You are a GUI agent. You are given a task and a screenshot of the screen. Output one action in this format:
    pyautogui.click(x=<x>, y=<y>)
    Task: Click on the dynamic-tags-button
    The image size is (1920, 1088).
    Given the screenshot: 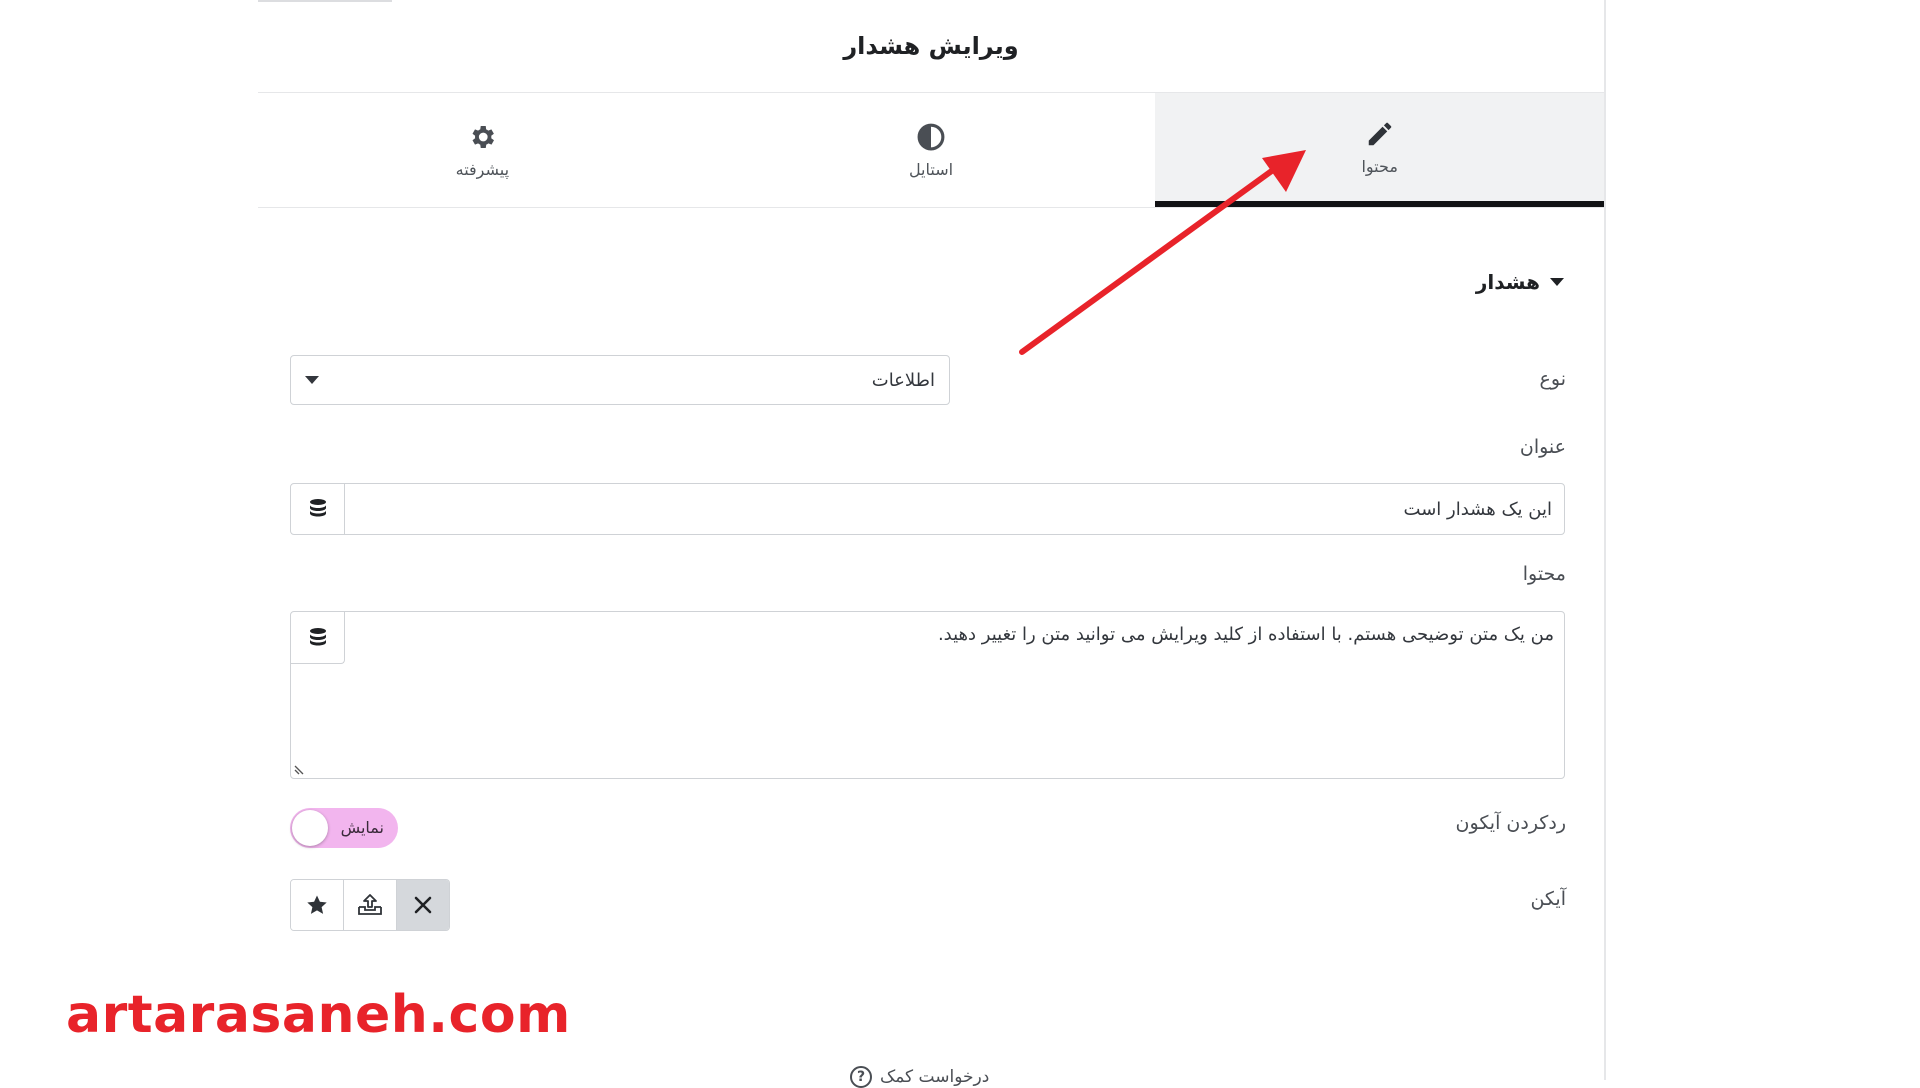 What is the action you would take?
    pyautogui.click(x=318, y=509)
    